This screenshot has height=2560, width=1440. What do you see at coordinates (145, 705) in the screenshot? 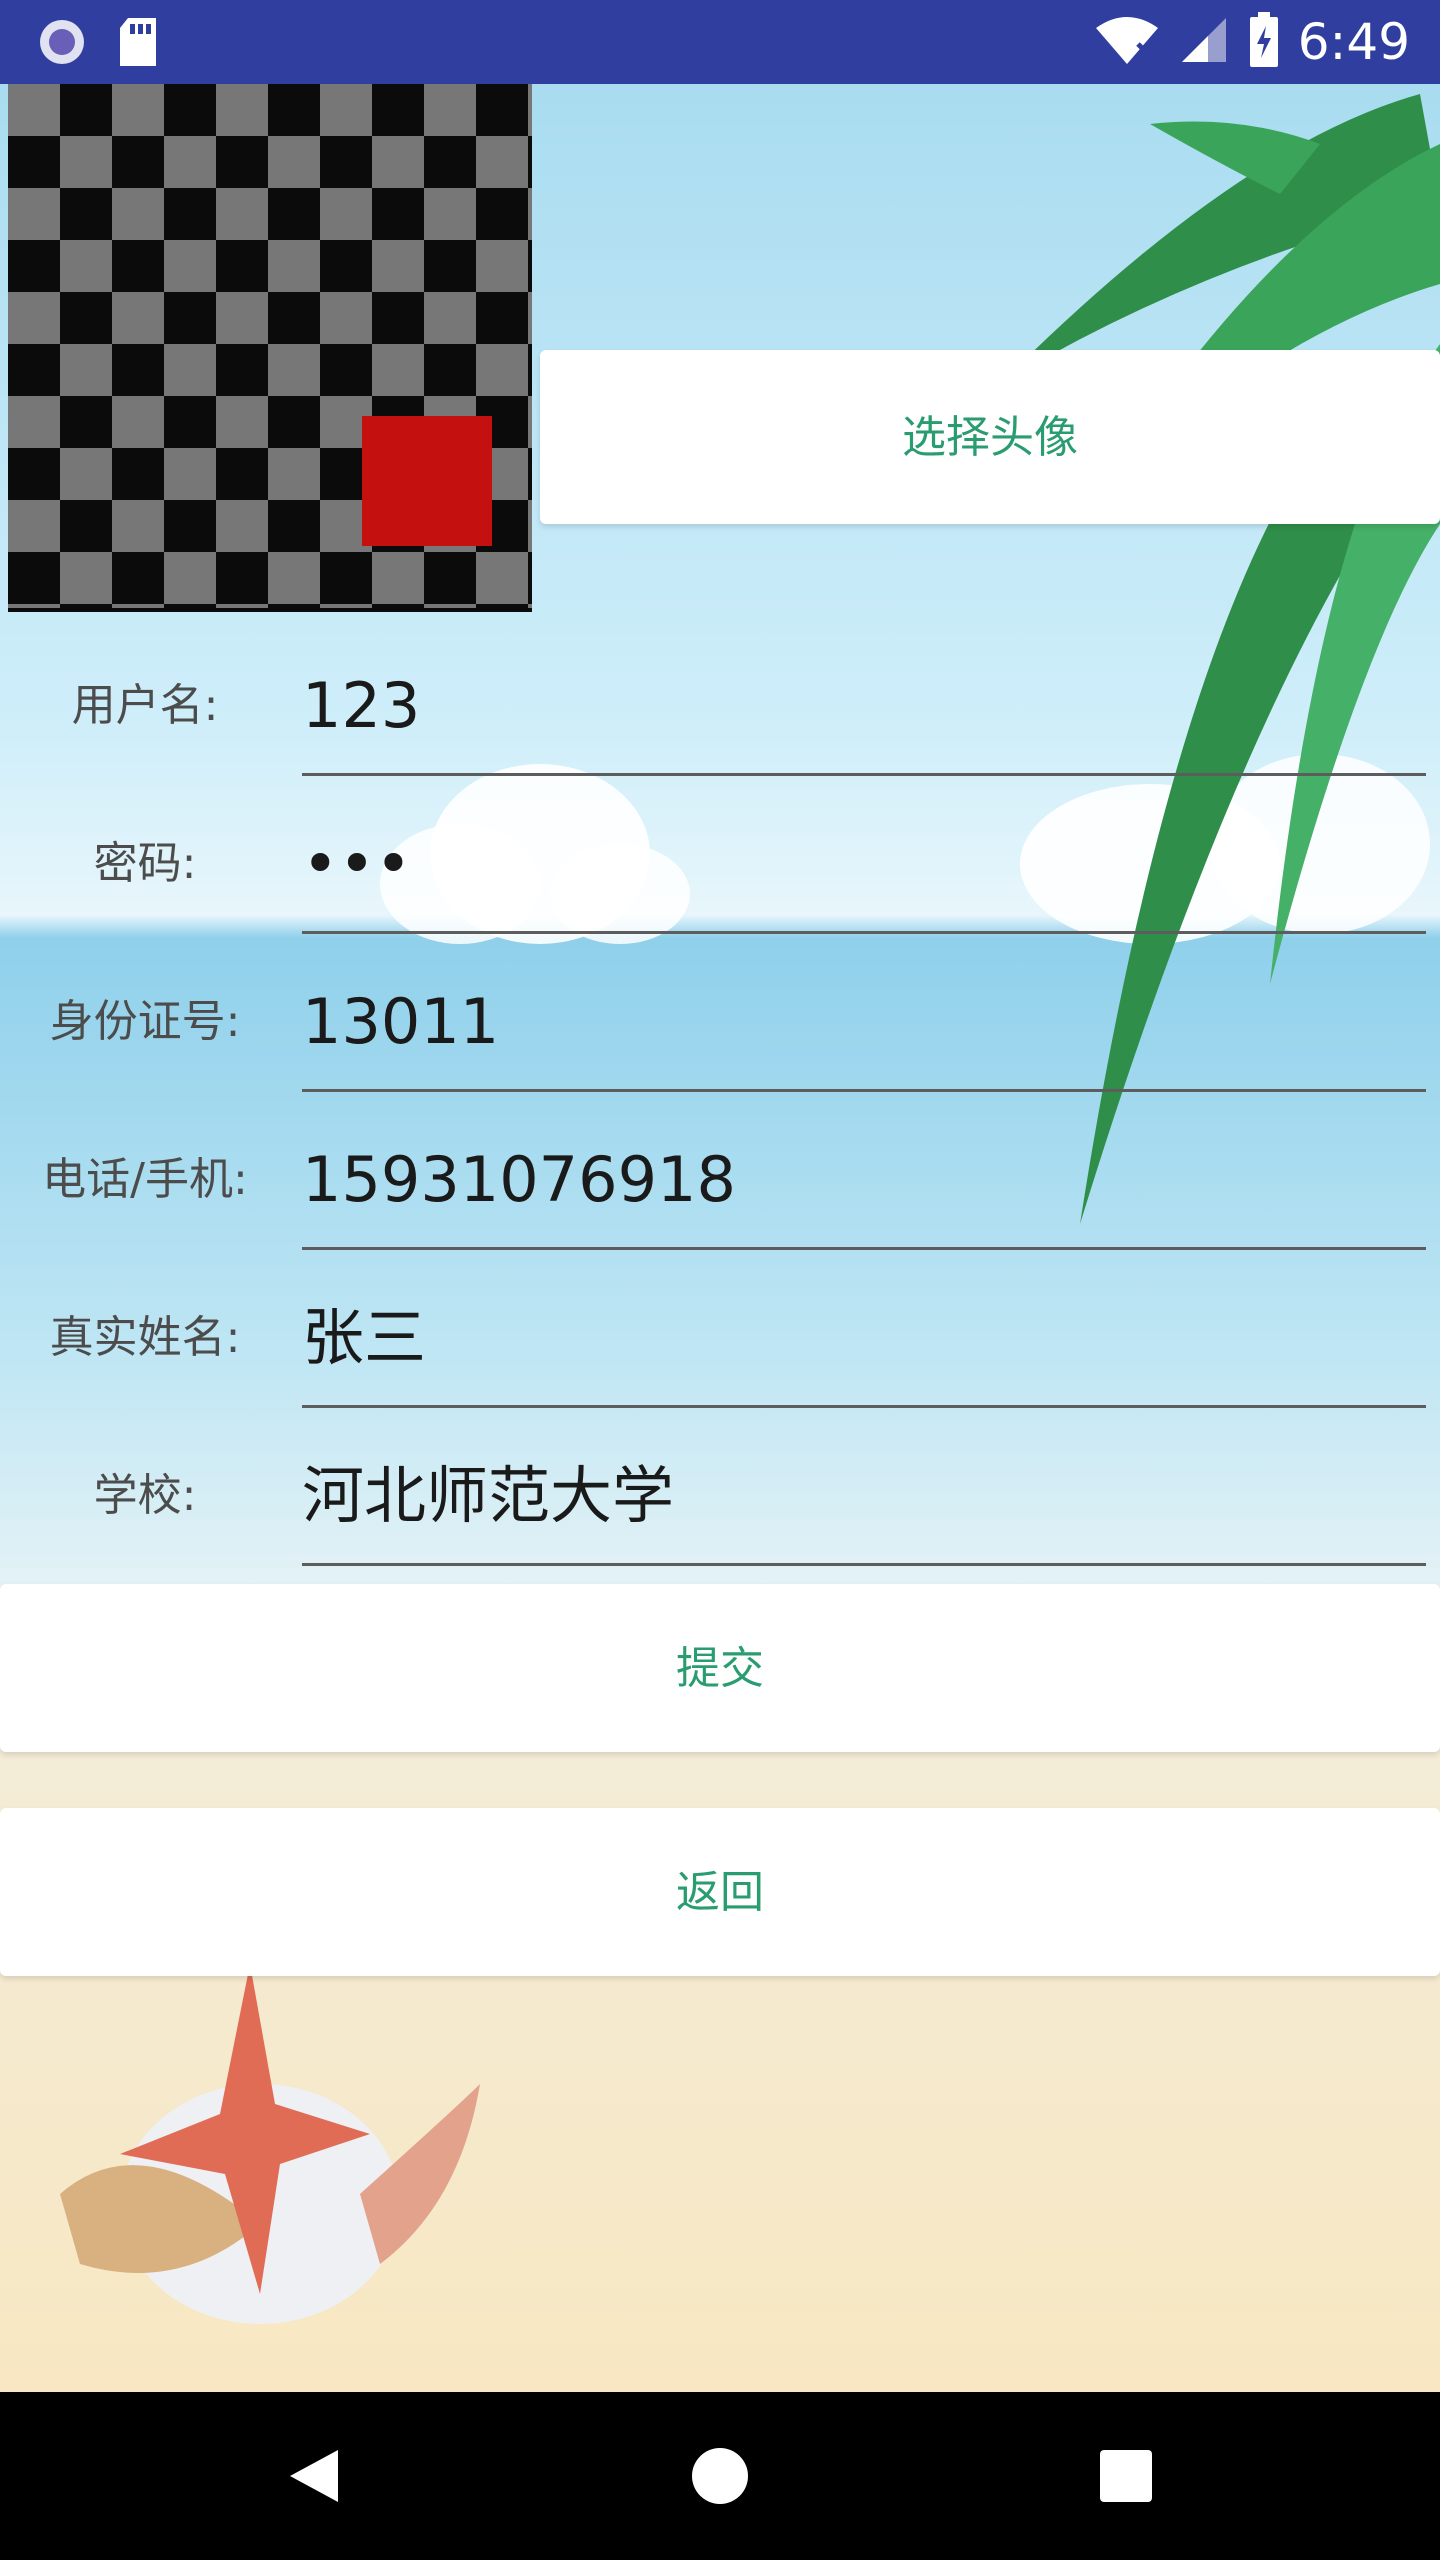
I see `username-label: 用户名:` at bounding box center [145, 705].